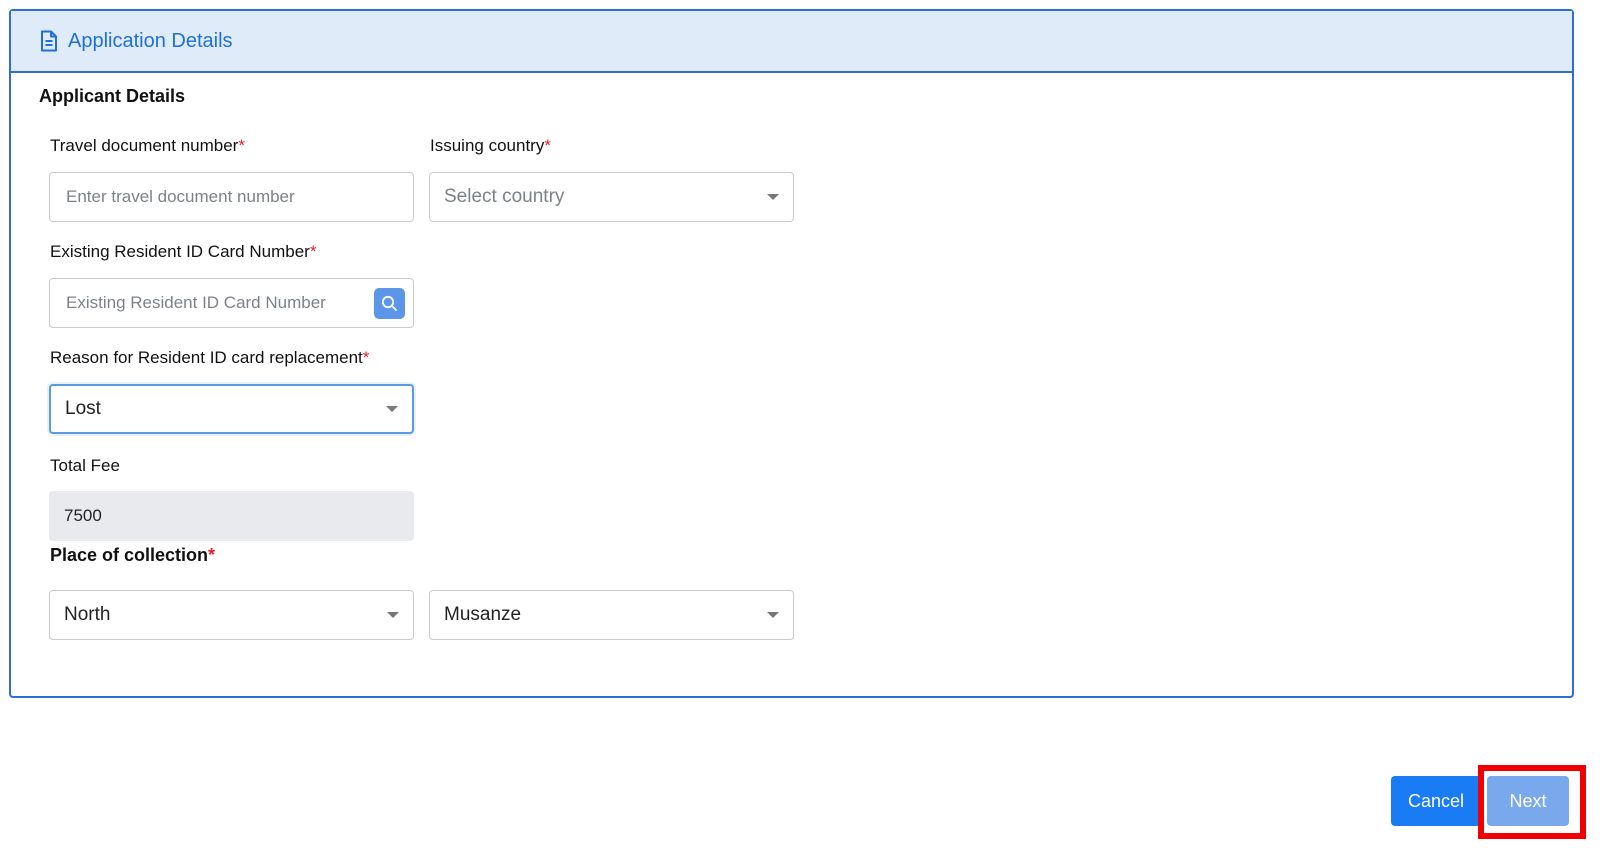 The image size is (1600, 856). I want to click on issuing-country-label: Issuing country*, so click(490, 146).